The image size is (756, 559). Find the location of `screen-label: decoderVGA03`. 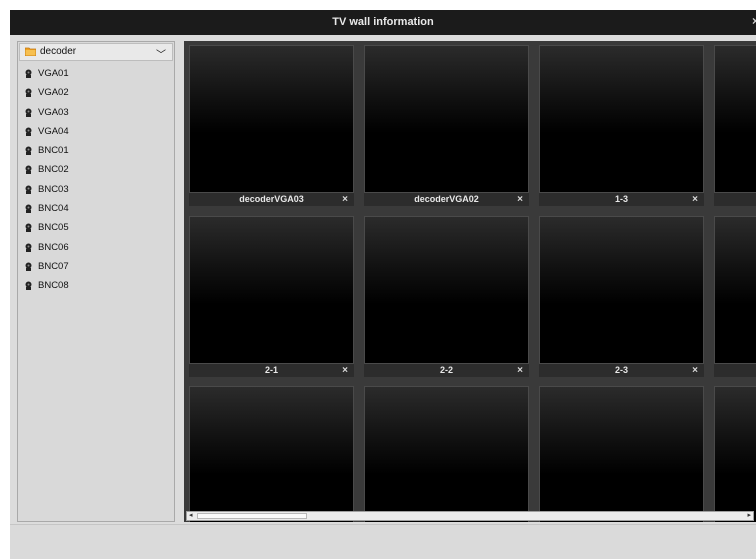

screen-label: decoderVGA03 is located at coordinates (271, 199).